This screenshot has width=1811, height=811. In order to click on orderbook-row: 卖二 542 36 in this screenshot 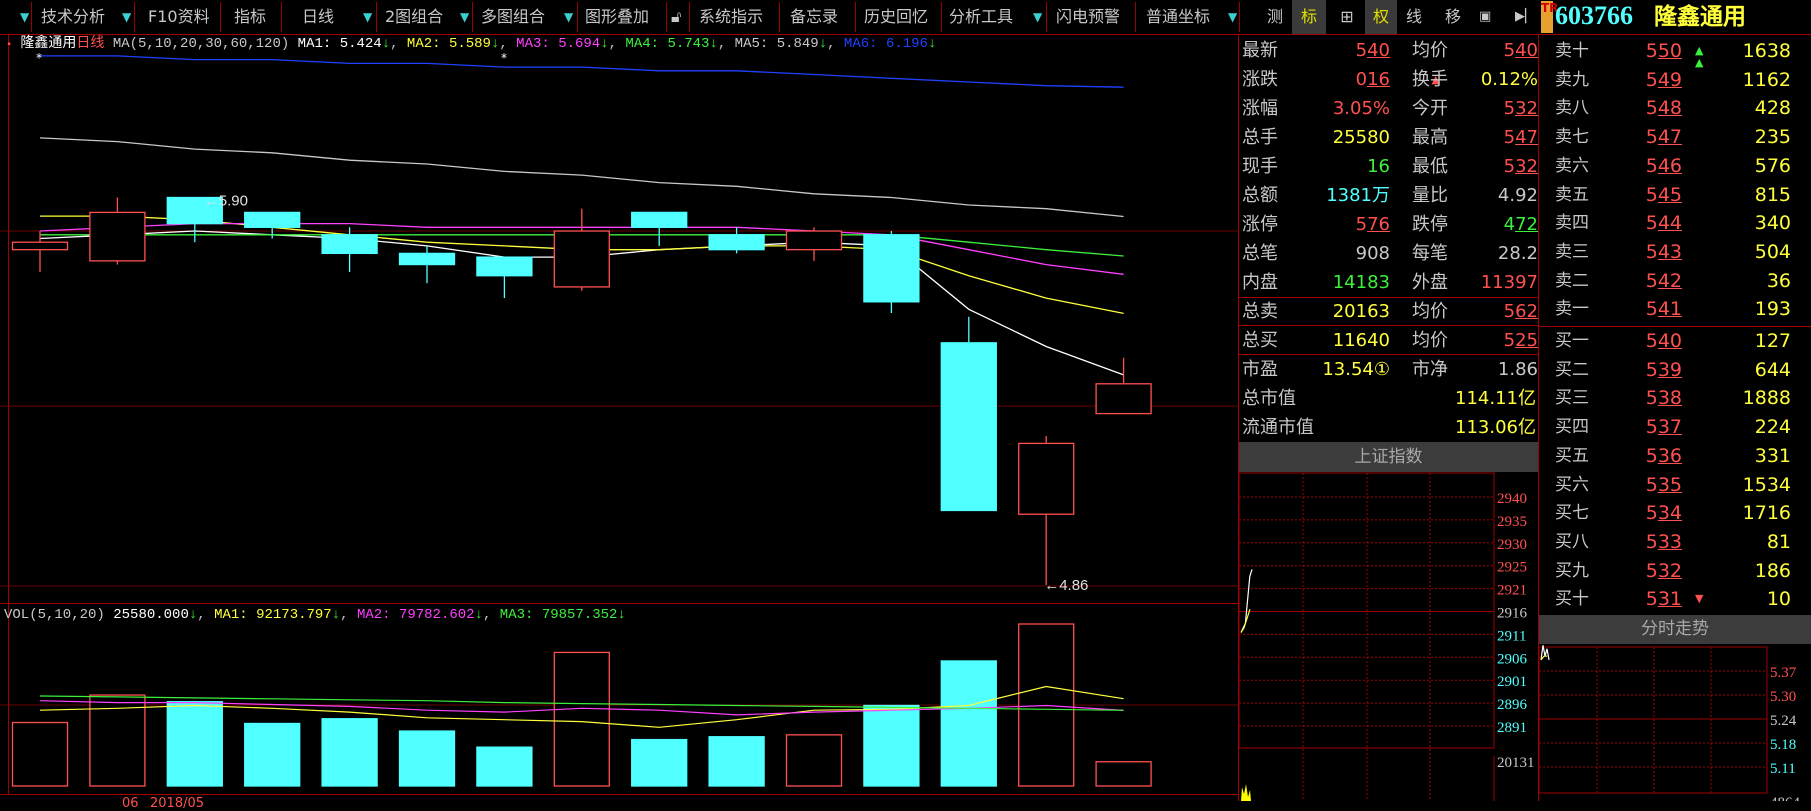, I will do `click(1675, 281)`.